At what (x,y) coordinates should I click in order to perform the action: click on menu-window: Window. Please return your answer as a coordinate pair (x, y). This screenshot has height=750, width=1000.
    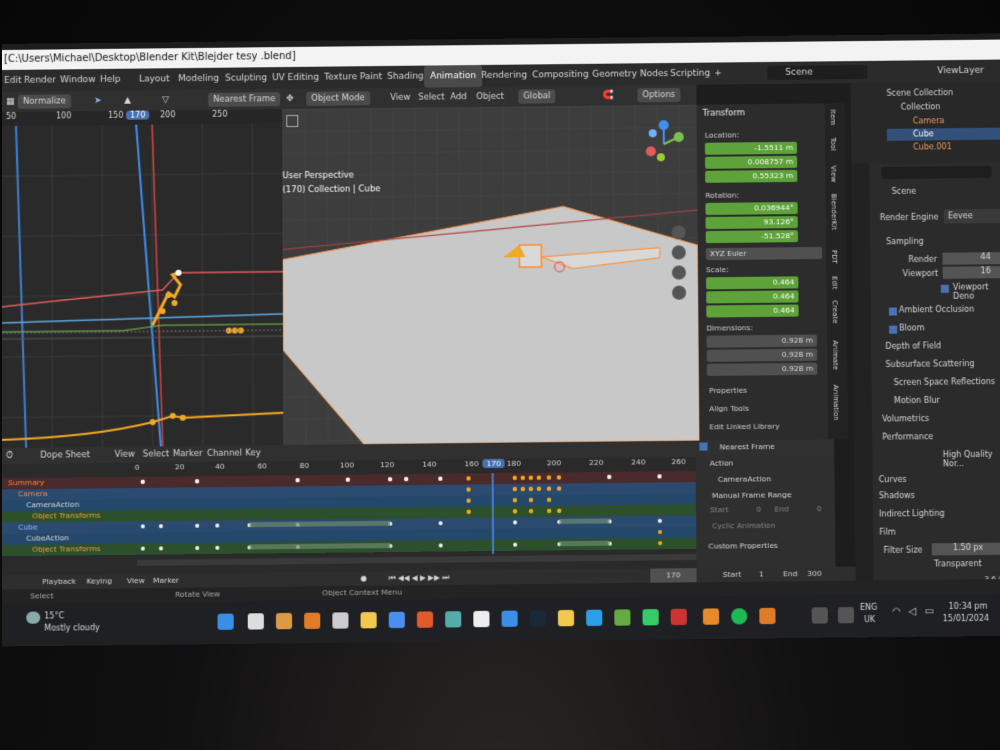
    Looking at the image, I should click on (78, 80).